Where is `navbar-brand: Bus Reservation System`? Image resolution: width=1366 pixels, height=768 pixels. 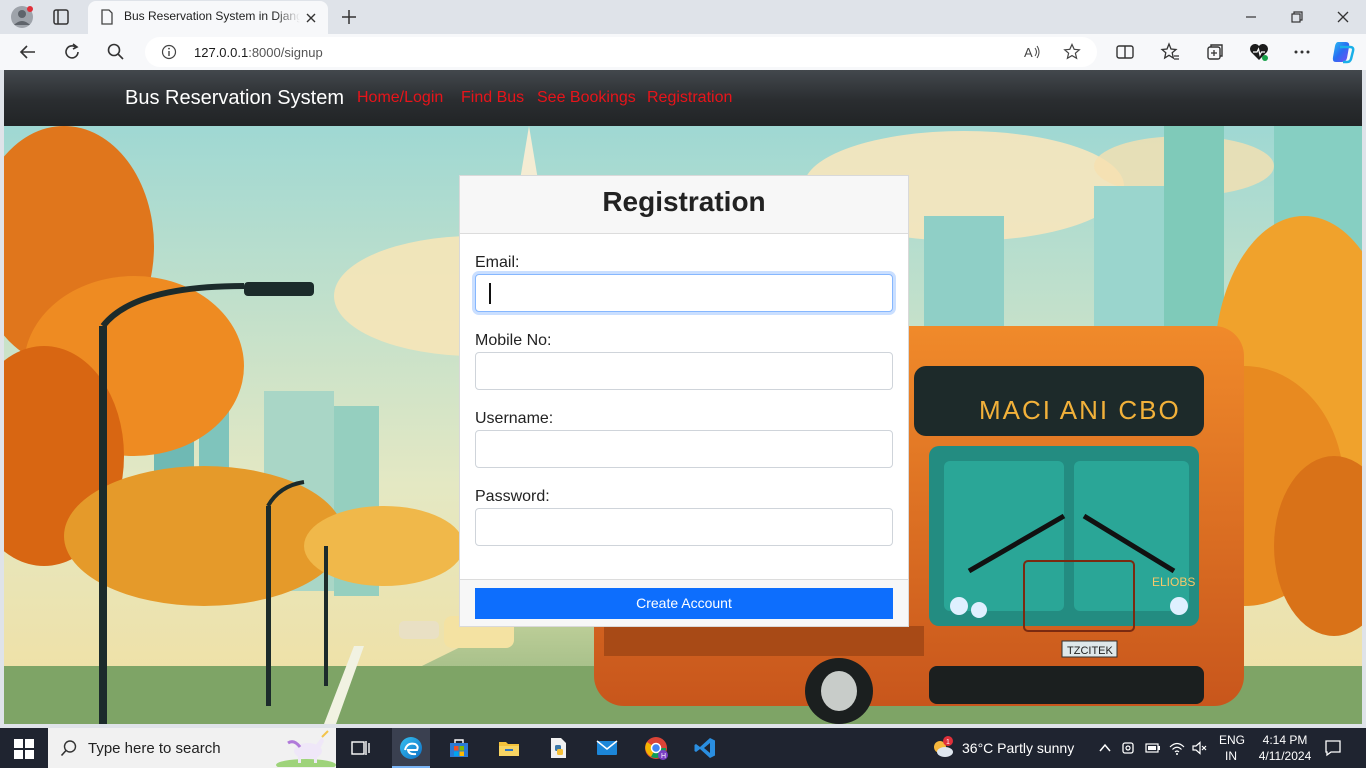
navbar-brand: Bus Reservation System is located at coordinates (234, 98).